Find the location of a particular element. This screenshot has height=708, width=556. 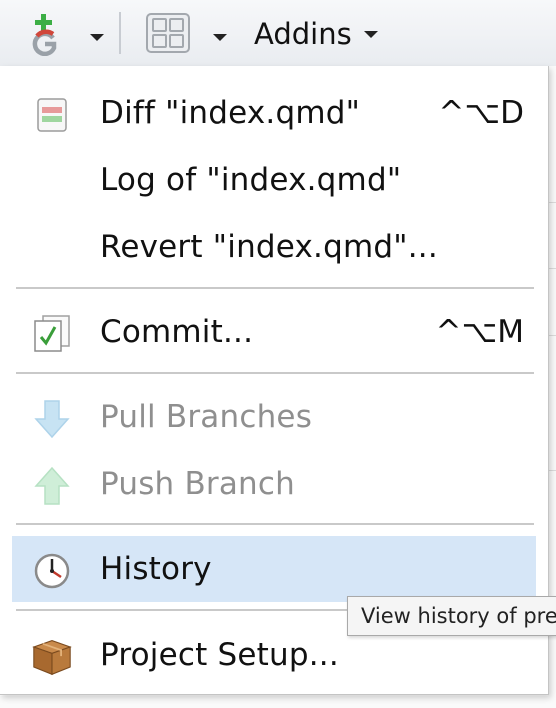

menu-item-commit: Commit... ^⌥M is located at coordinates (274, 332).